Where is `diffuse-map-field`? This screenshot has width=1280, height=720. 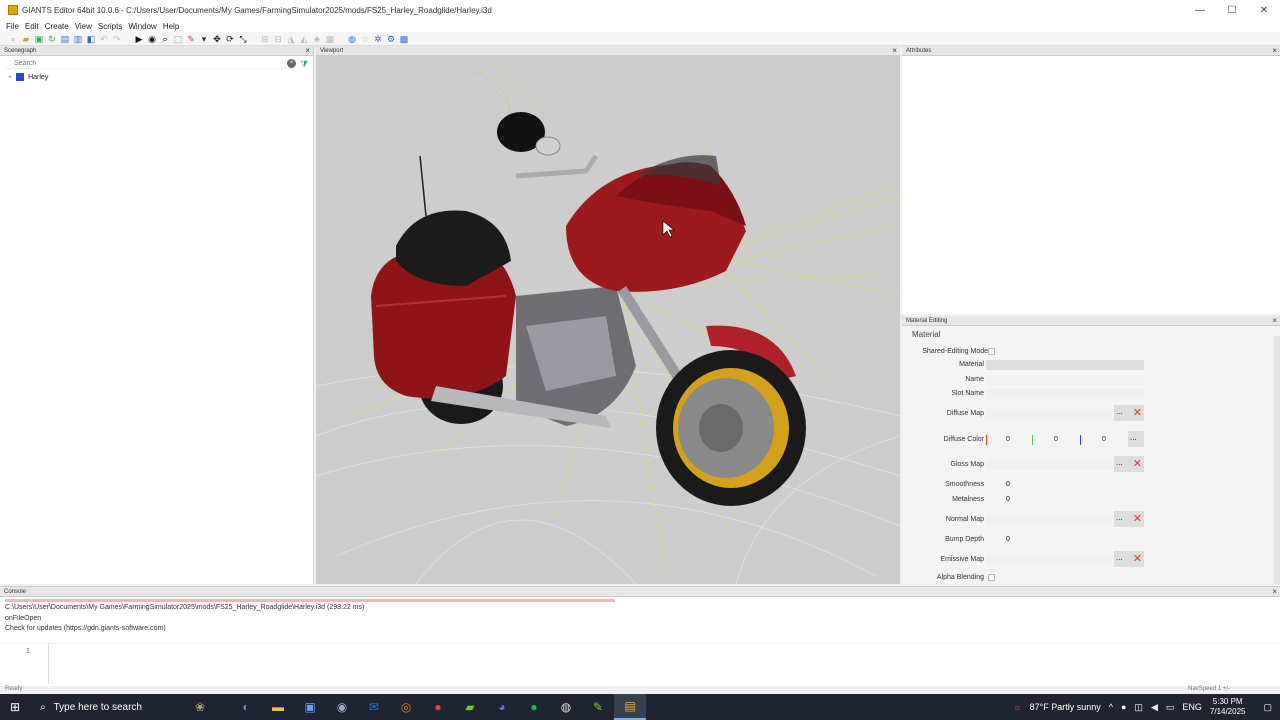
diffuse-map-field is located at coordinates (1049, 414).